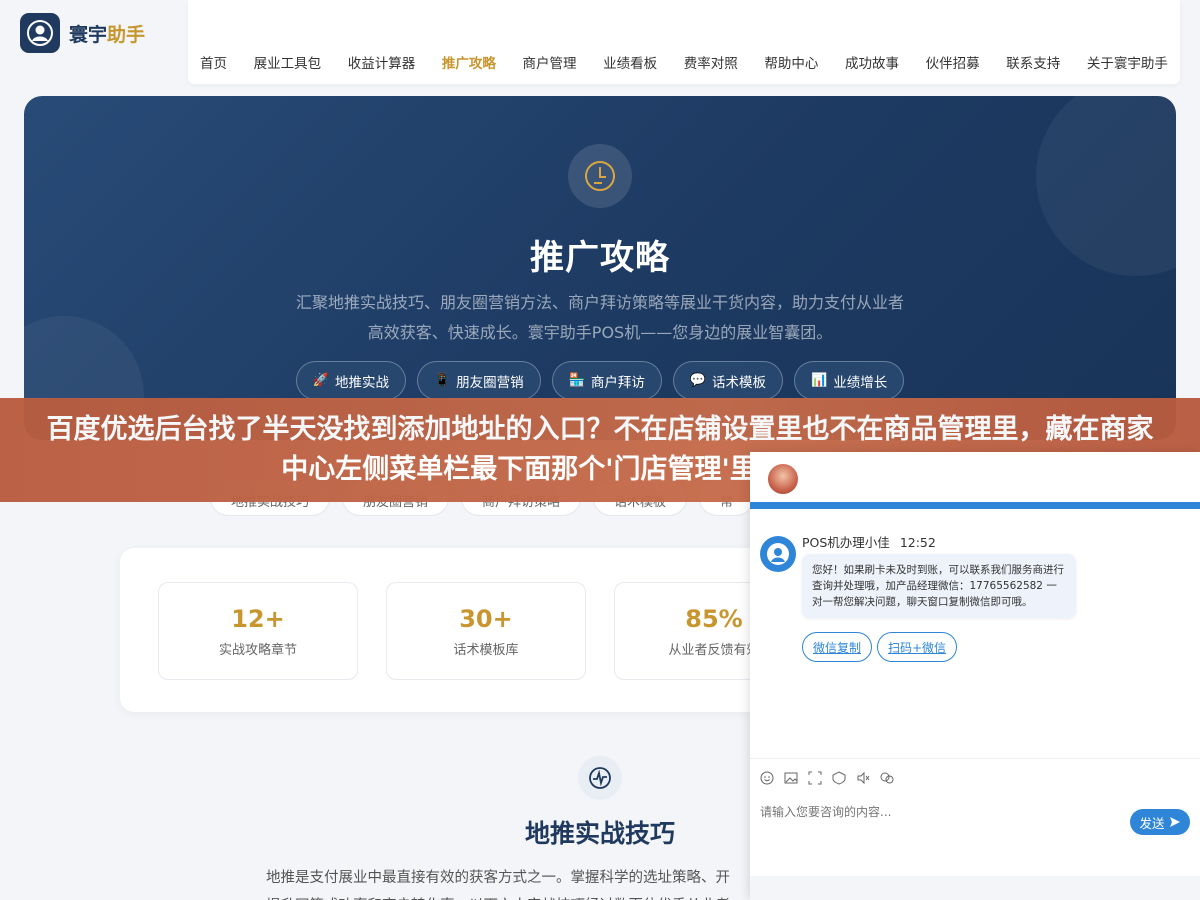 The height and width of the screenshot is (900, 1200). Describe the element at coordinates (1160, 822) in the screenshot. I see `send-button: 发送` at that location.